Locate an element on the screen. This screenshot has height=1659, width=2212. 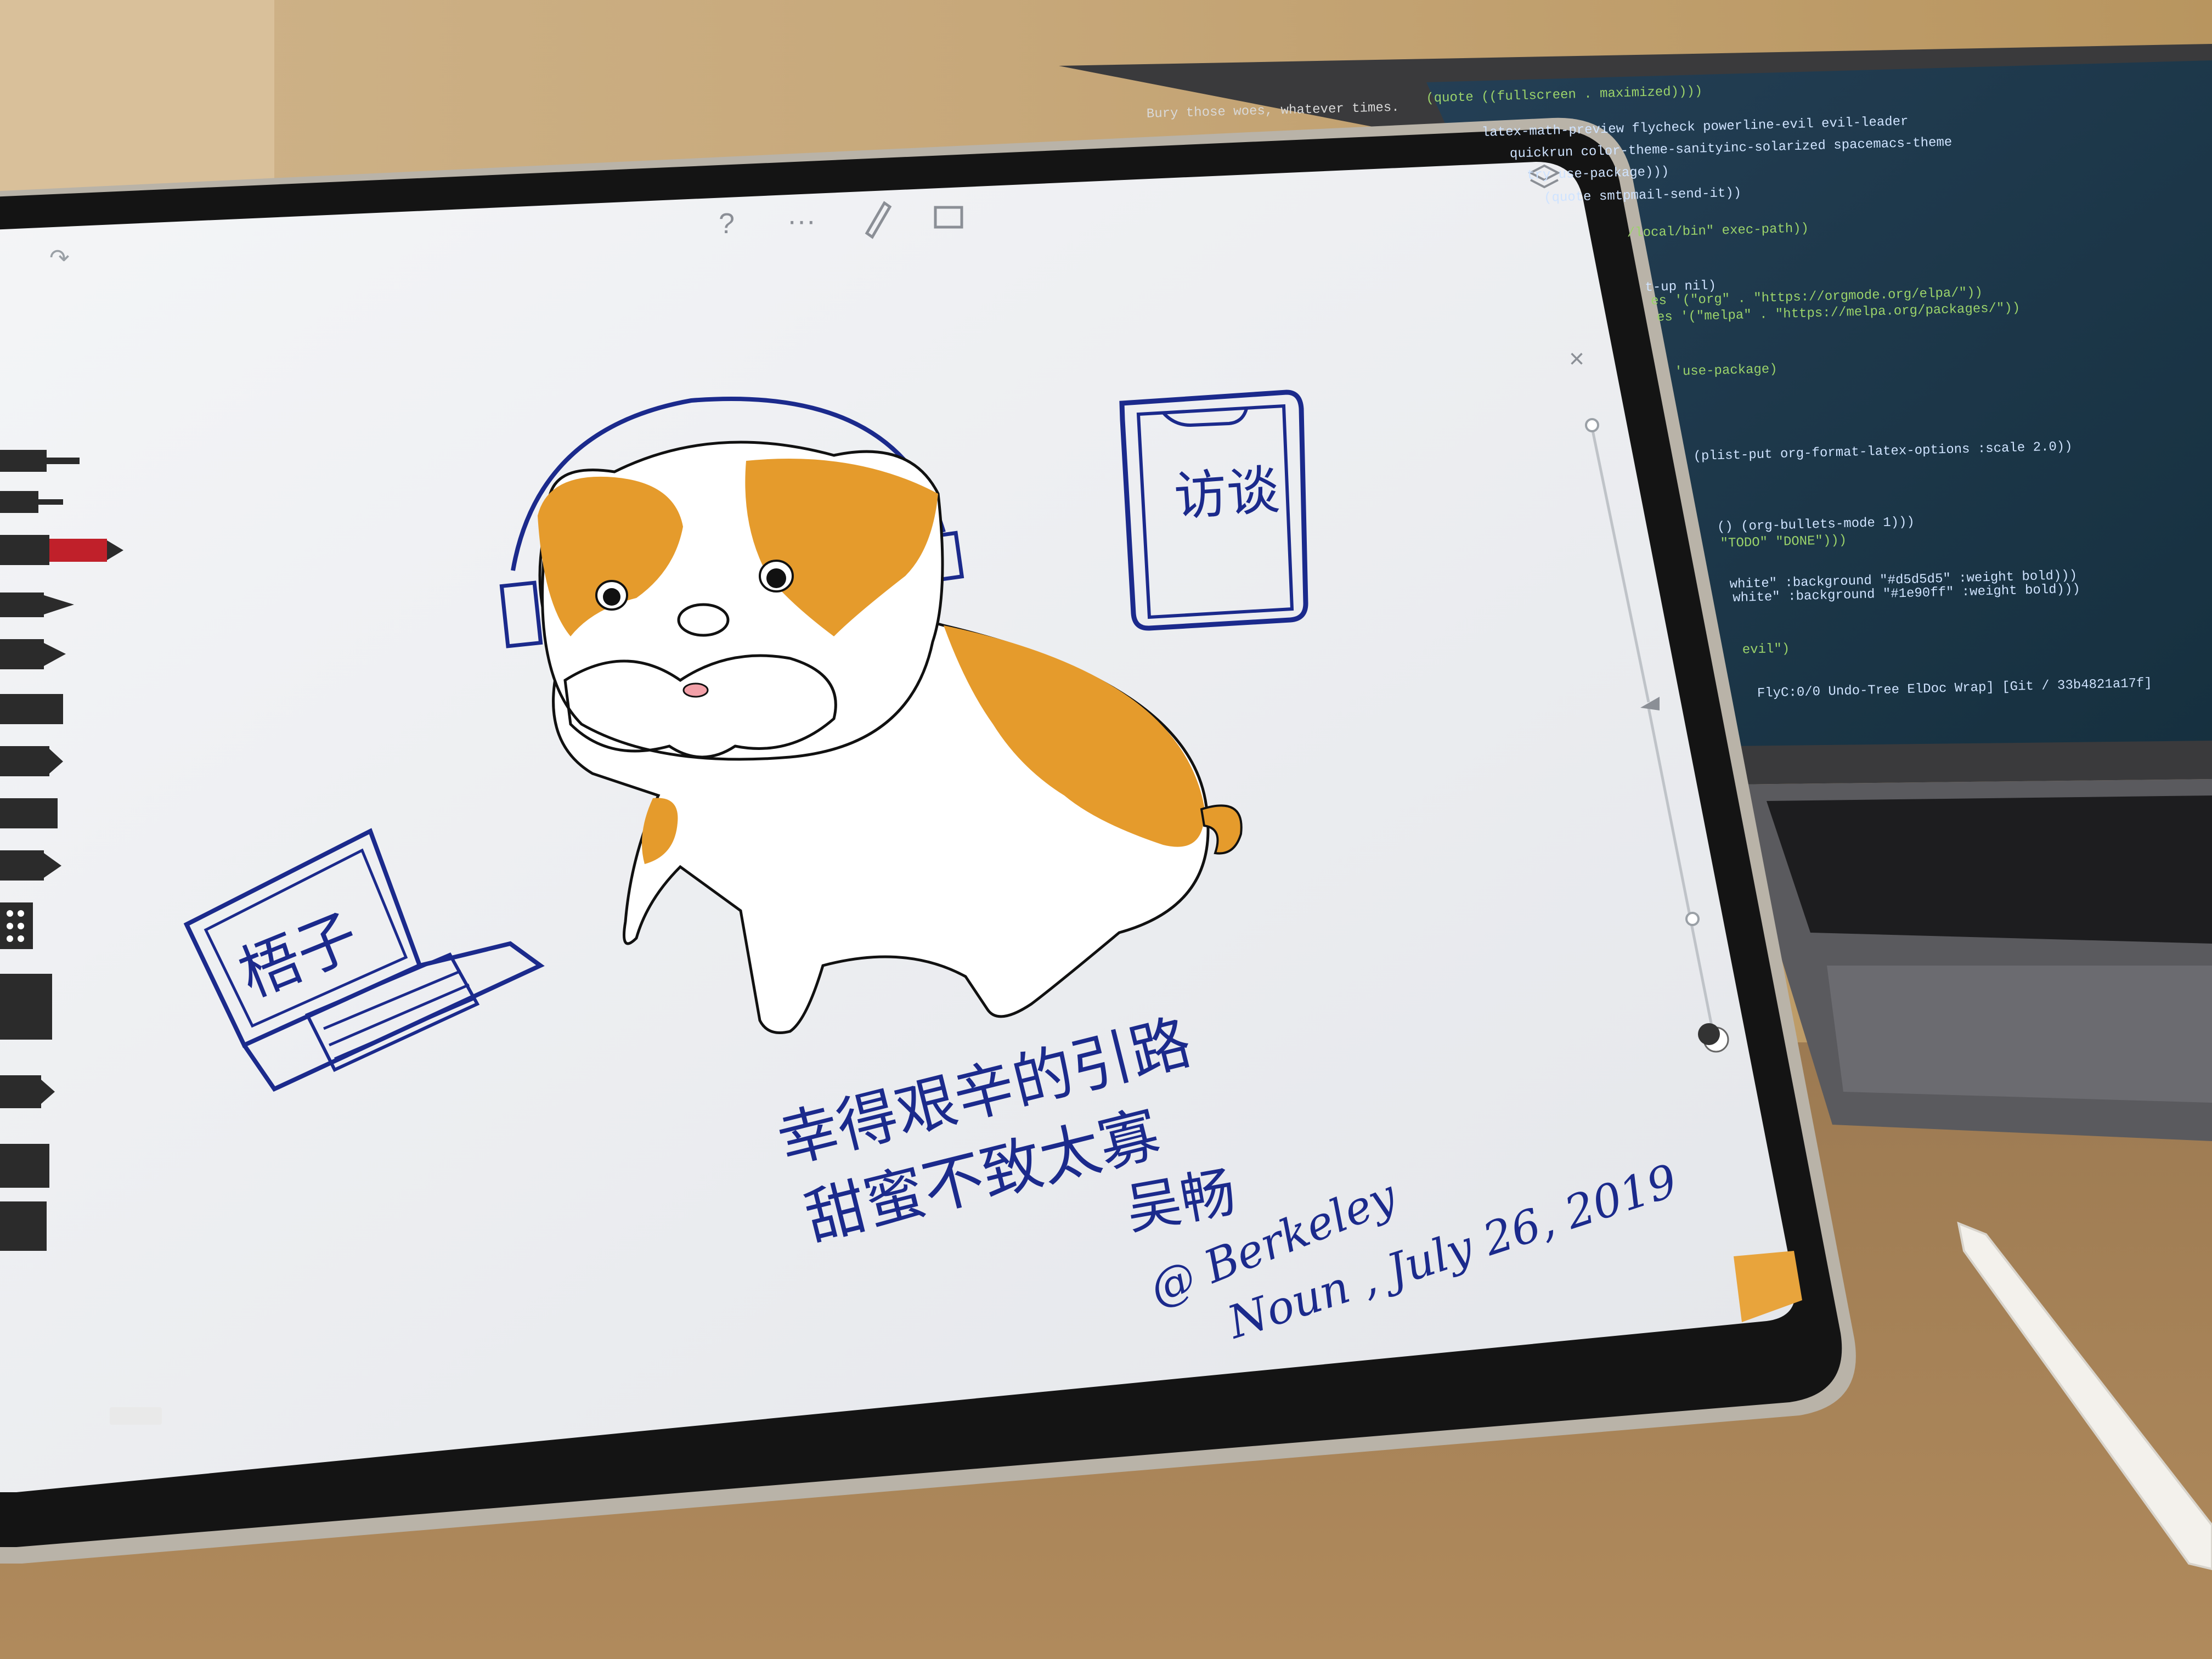
laptop-keyboard is located at coordinates (1989, 869).